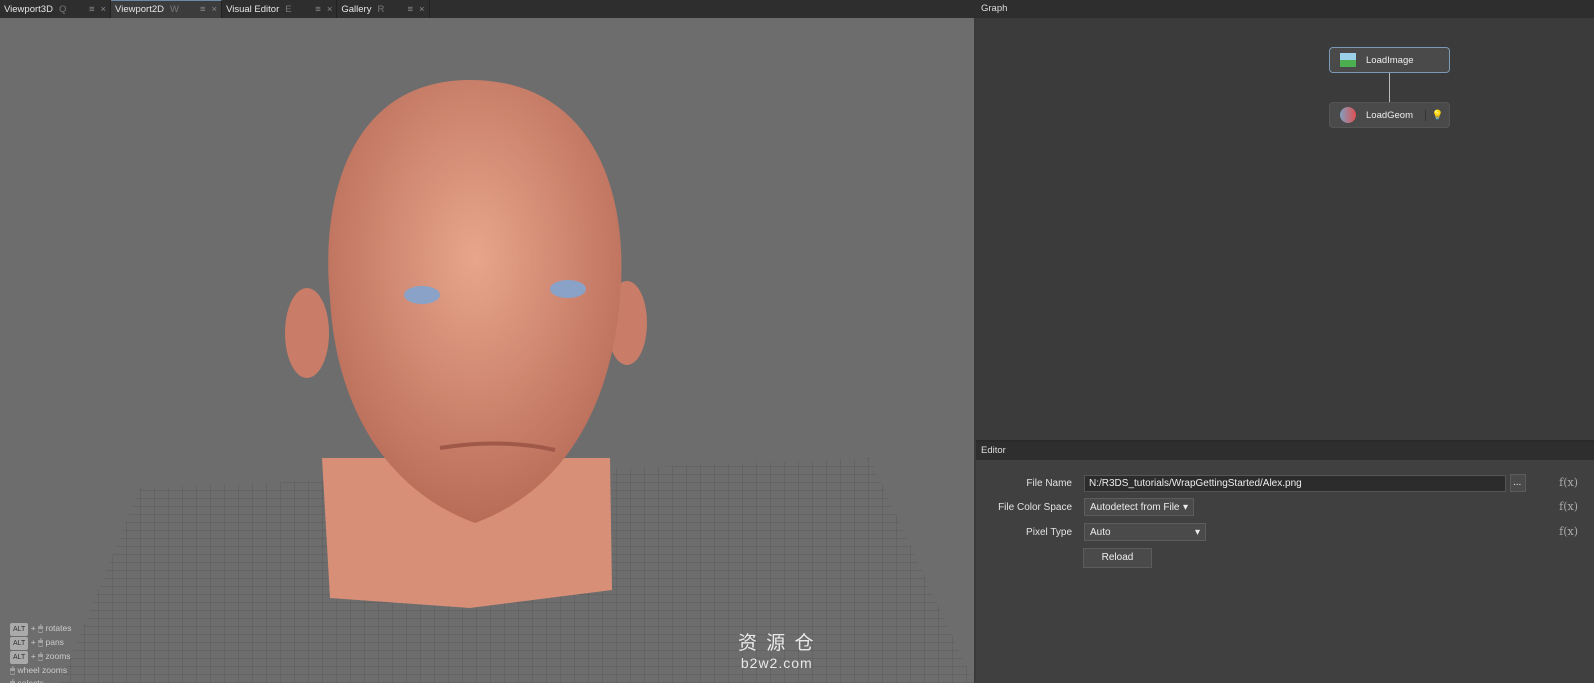 This screenshot has width=1594, height=683. I want to click on node-loadgeom: LoadGeom 💡, so click(1389, 115).